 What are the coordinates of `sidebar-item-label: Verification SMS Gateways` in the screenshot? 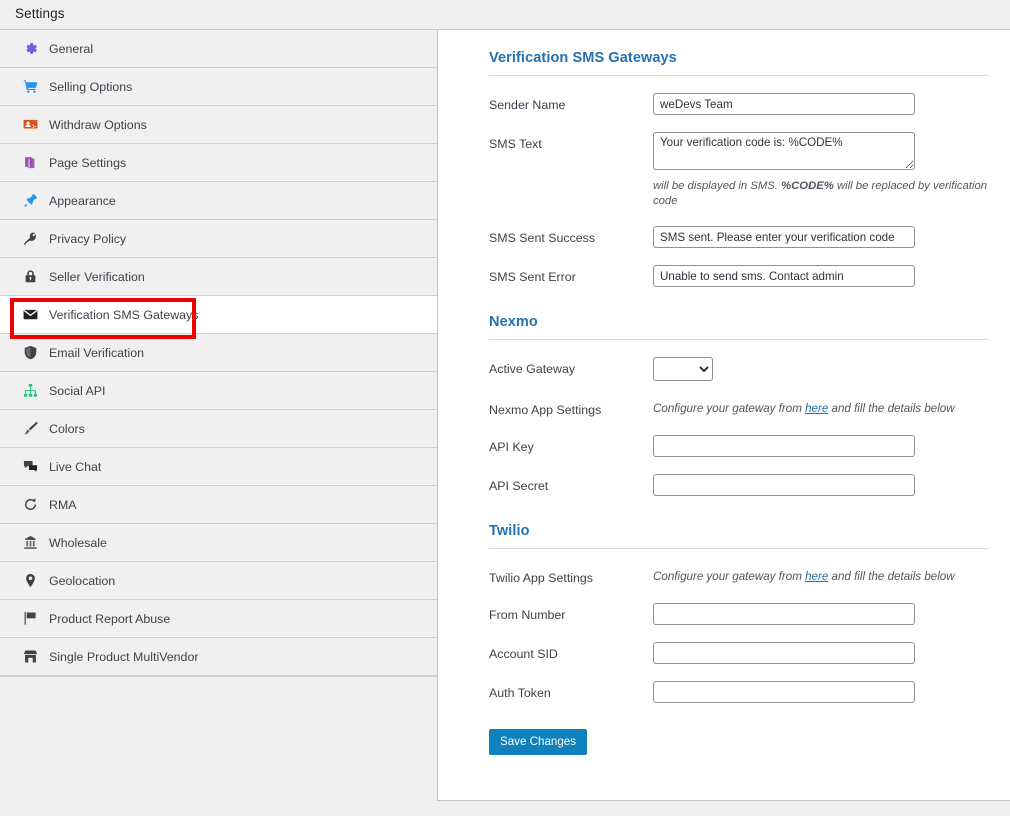 It's located at (124, 314).